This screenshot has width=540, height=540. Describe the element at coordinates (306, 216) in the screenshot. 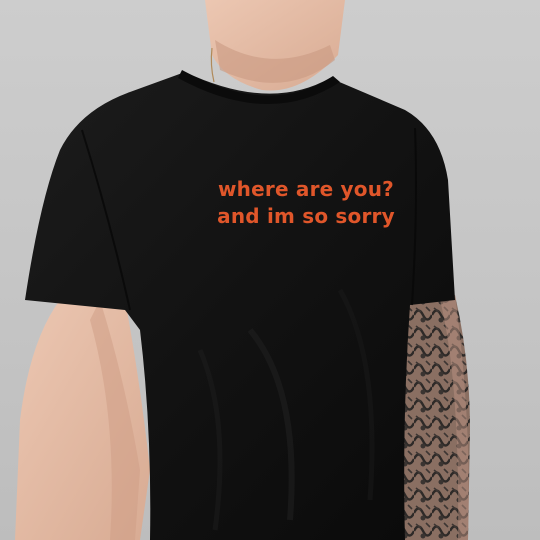

I see `shirt-print-line-2: and im so sorry` at that location.